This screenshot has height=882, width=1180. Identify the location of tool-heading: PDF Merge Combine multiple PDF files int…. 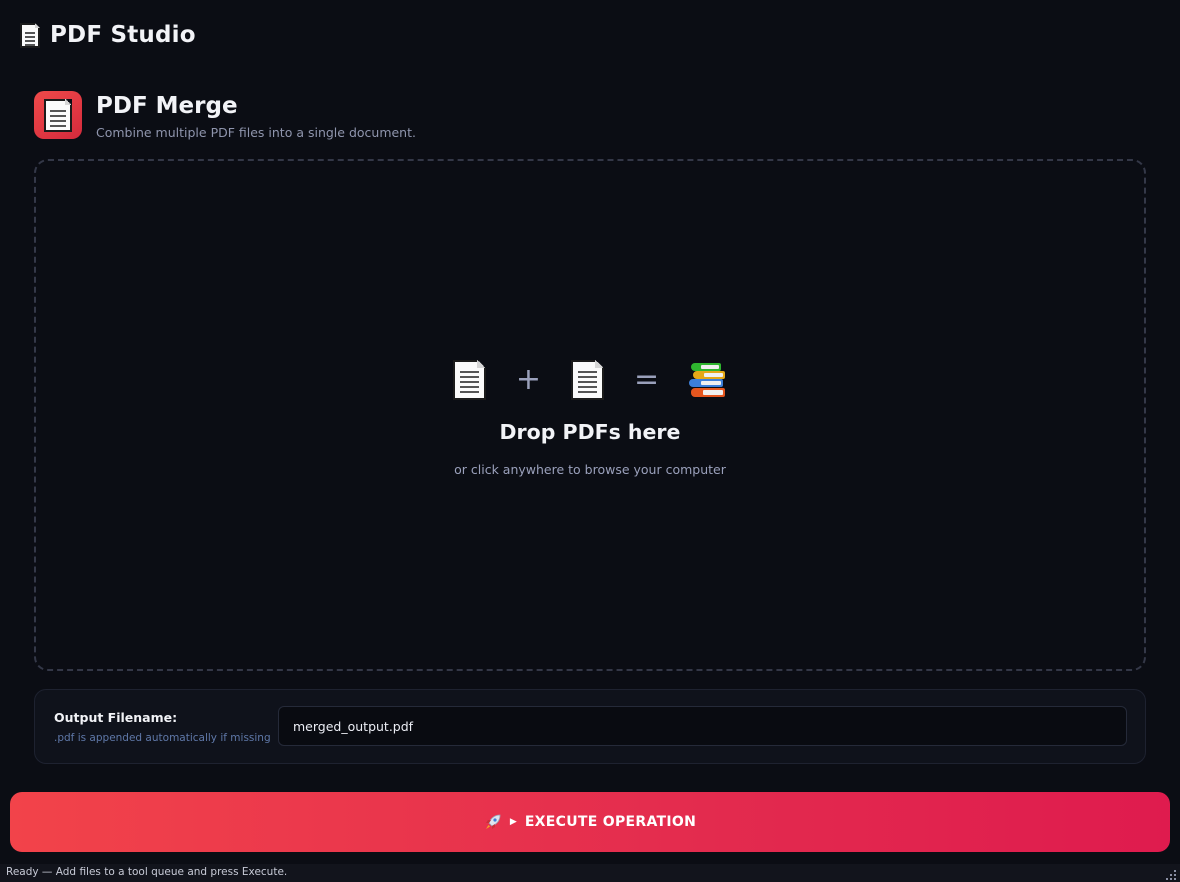
(256, 115).